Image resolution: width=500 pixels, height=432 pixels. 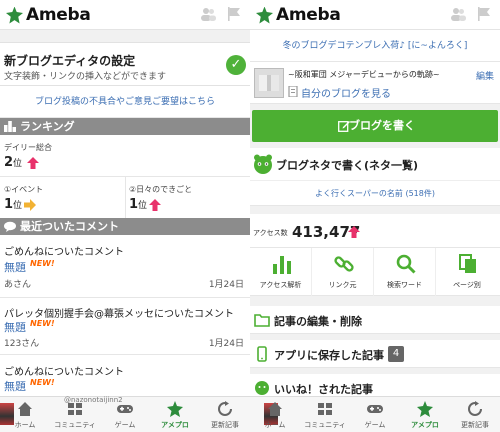 What do you see at coordinates (375, 354) in the screenshot?
I see `menu-saved-articles: アプリに保存した記事 4` at bounding box center [375, 354].